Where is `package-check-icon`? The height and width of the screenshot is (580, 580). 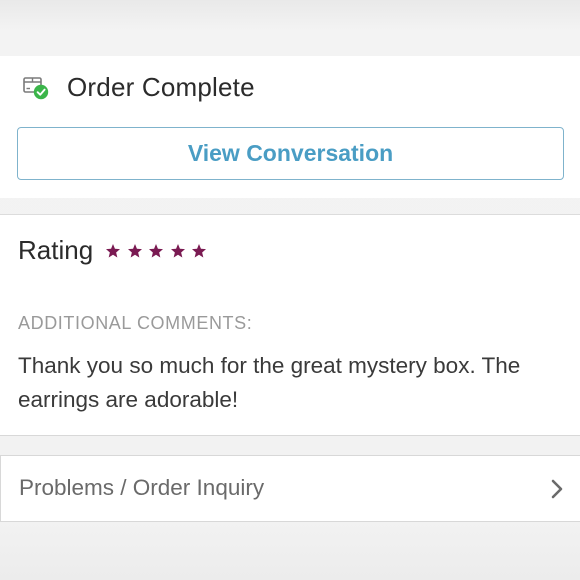
package-check-icon is located at coordinates (36, 87).